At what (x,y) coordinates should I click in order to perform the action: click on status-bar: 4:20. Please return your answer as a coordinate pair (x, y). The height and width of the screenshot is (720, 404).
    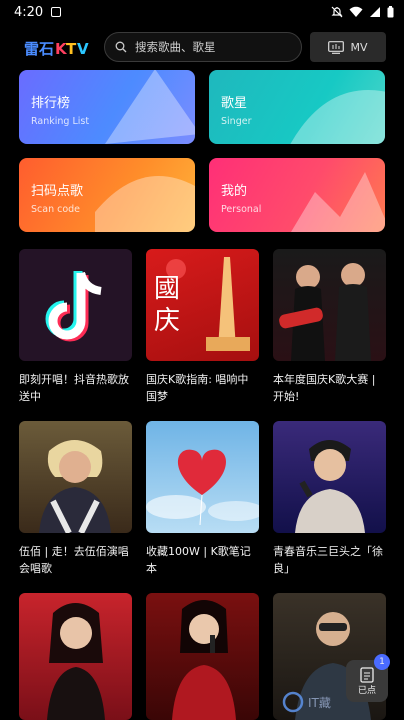
    Looking at the image, I should click on (202, 12).